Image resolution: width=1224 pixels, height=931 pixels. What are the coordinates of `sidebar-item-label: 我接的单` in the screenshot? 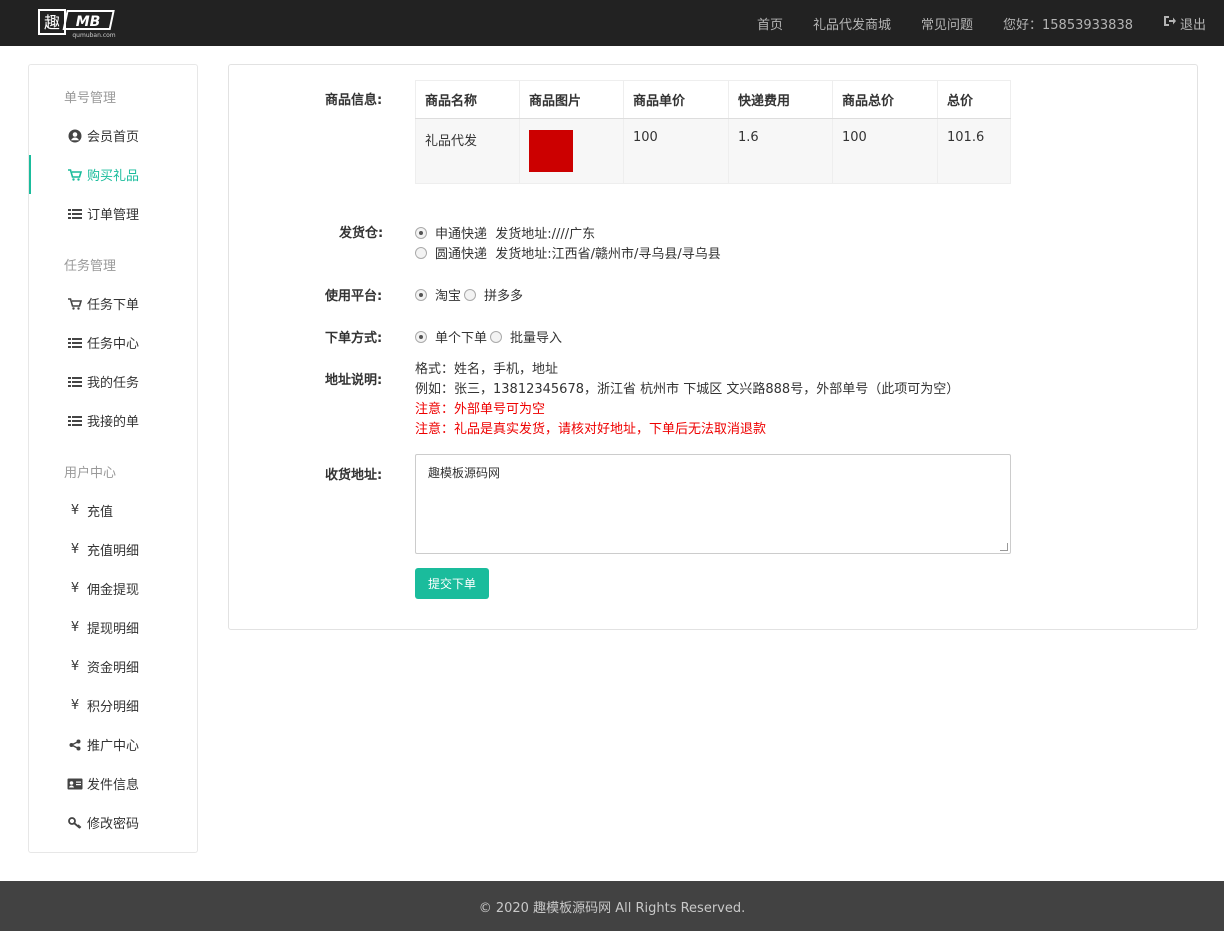 It's located at (113, 422).